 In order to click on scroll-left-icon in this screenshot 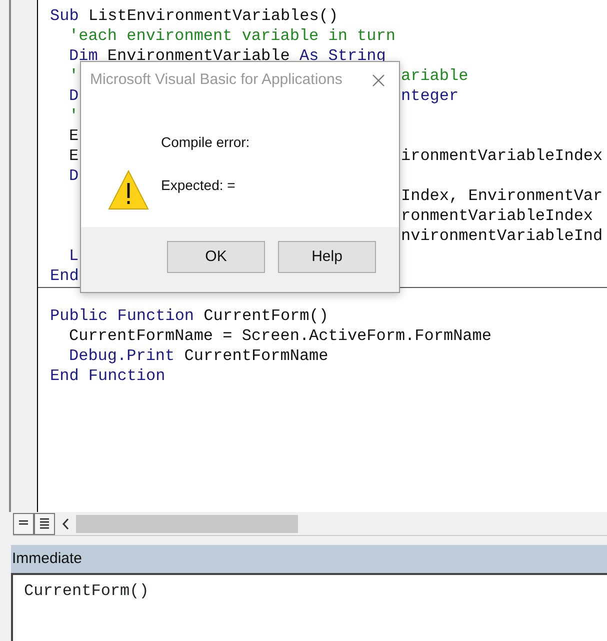, I will do `click(66, 524)`.